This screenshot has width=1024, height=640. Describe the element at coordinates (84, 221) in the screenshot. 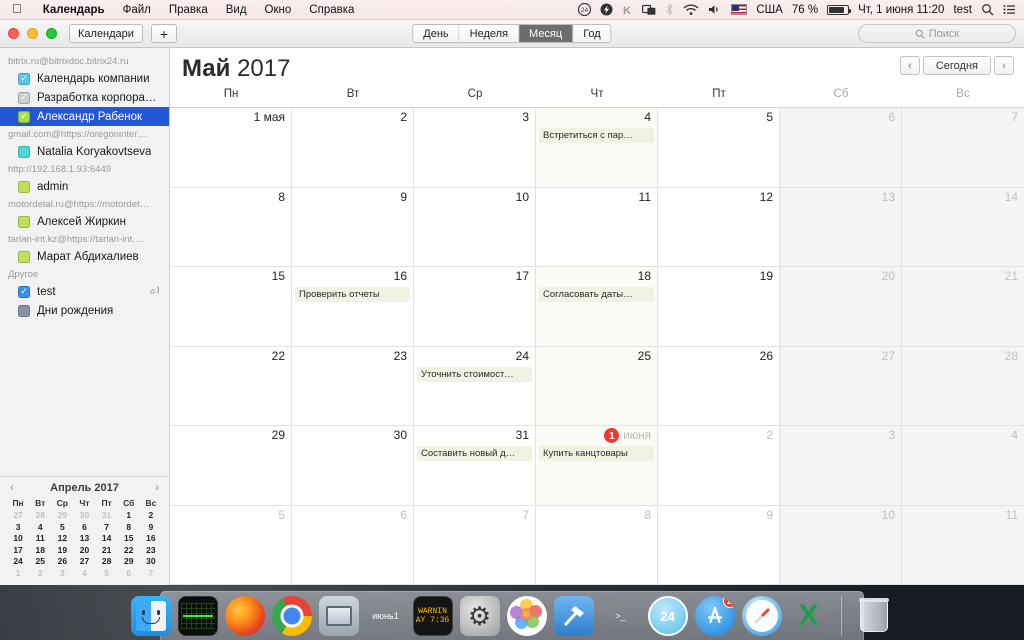

I see `sidebar-item-calendar: Алексей Жиркин` at that location.